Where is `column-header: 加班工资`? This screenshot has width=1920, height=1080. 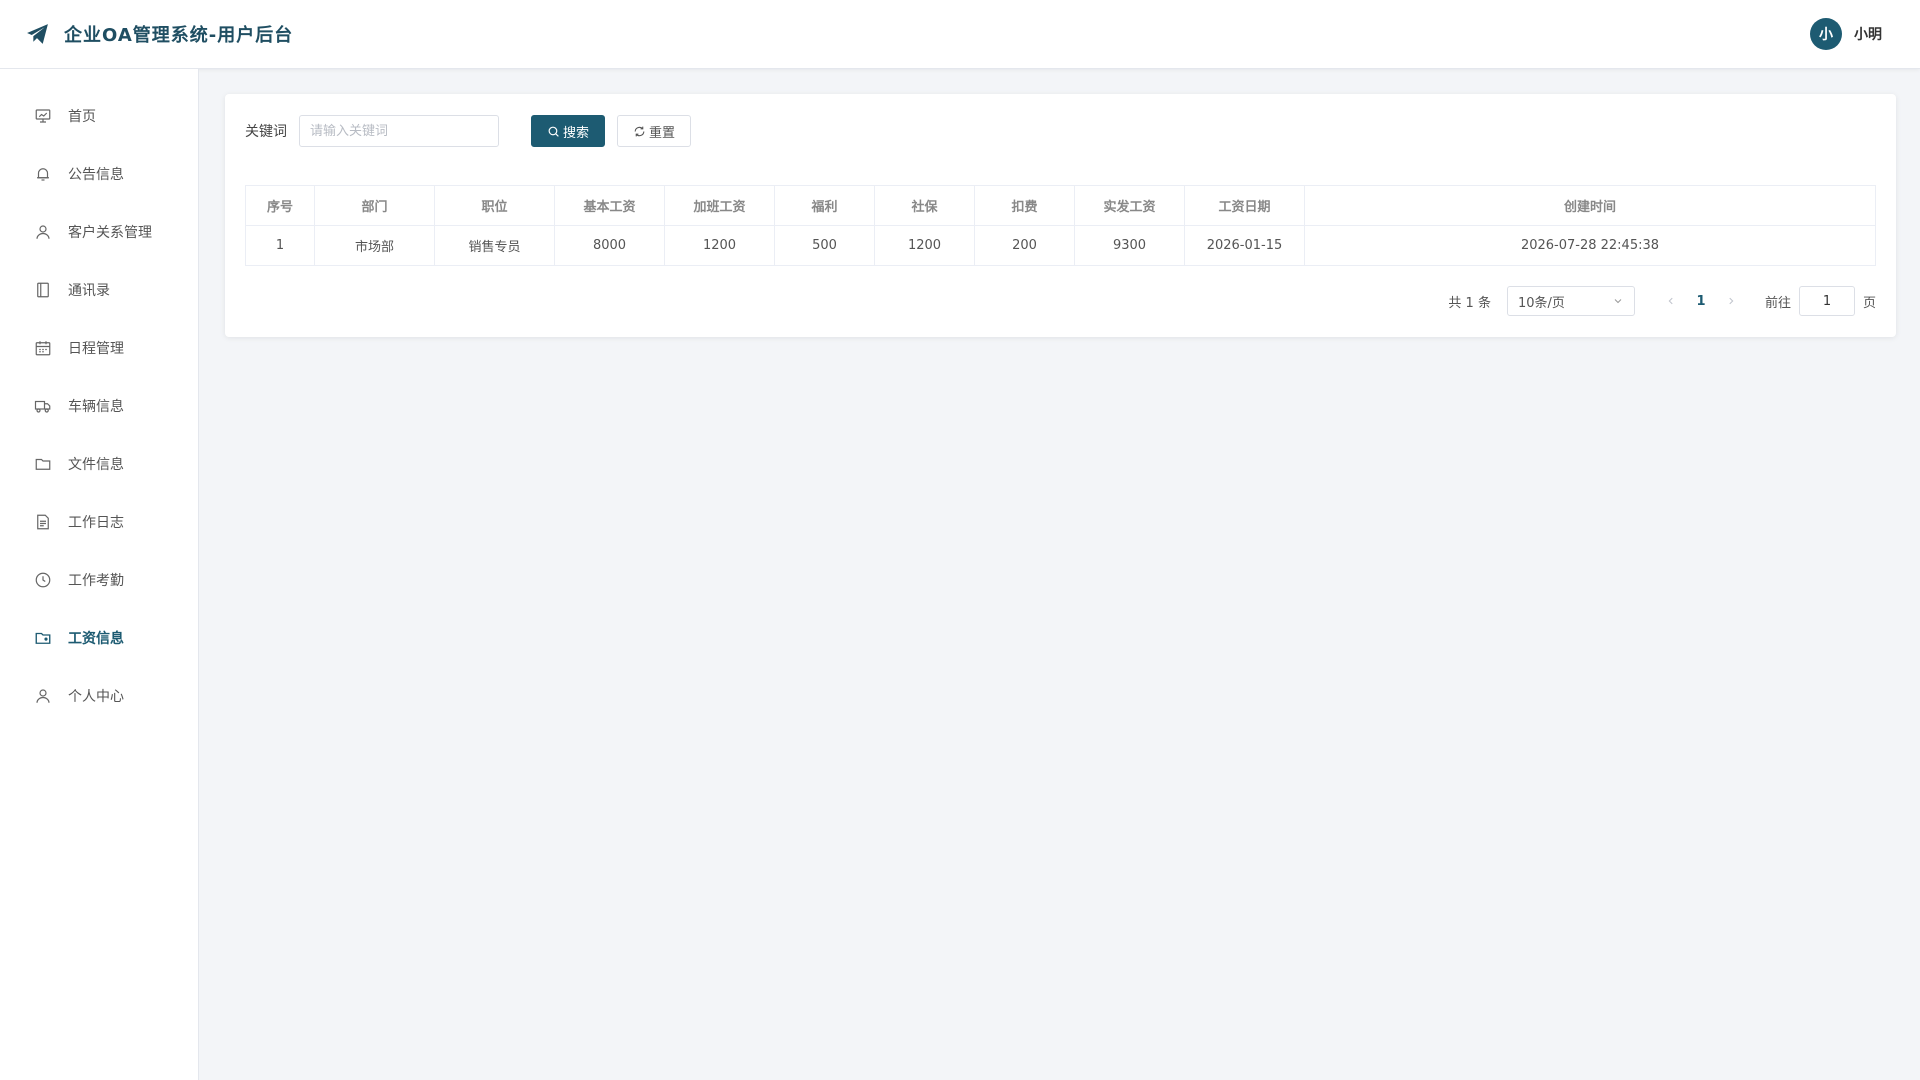 column-header: 加班工资 is located at coordinates (719, 205).